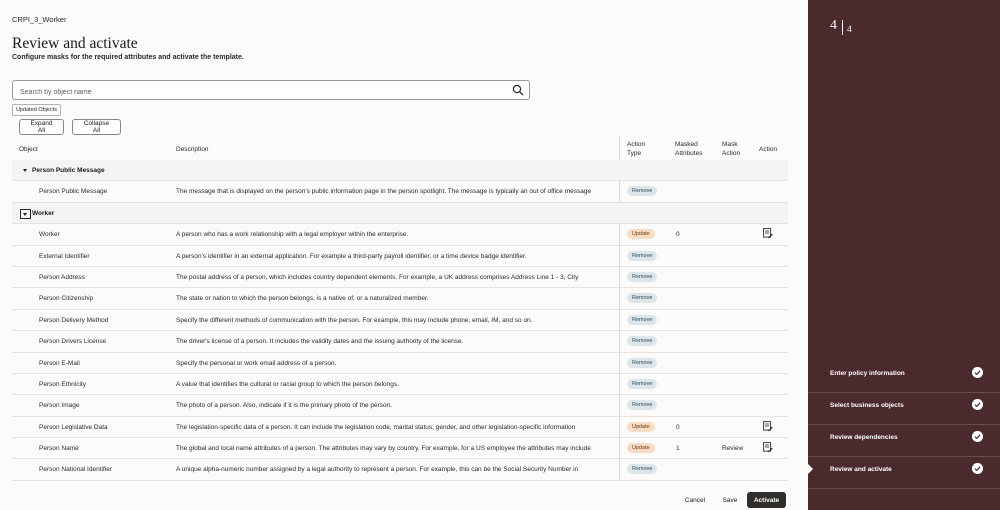 This screenshot has height=510, width=1000. I want to click on train-step-review-dependencies: Review dependencies, so click(904, 441).